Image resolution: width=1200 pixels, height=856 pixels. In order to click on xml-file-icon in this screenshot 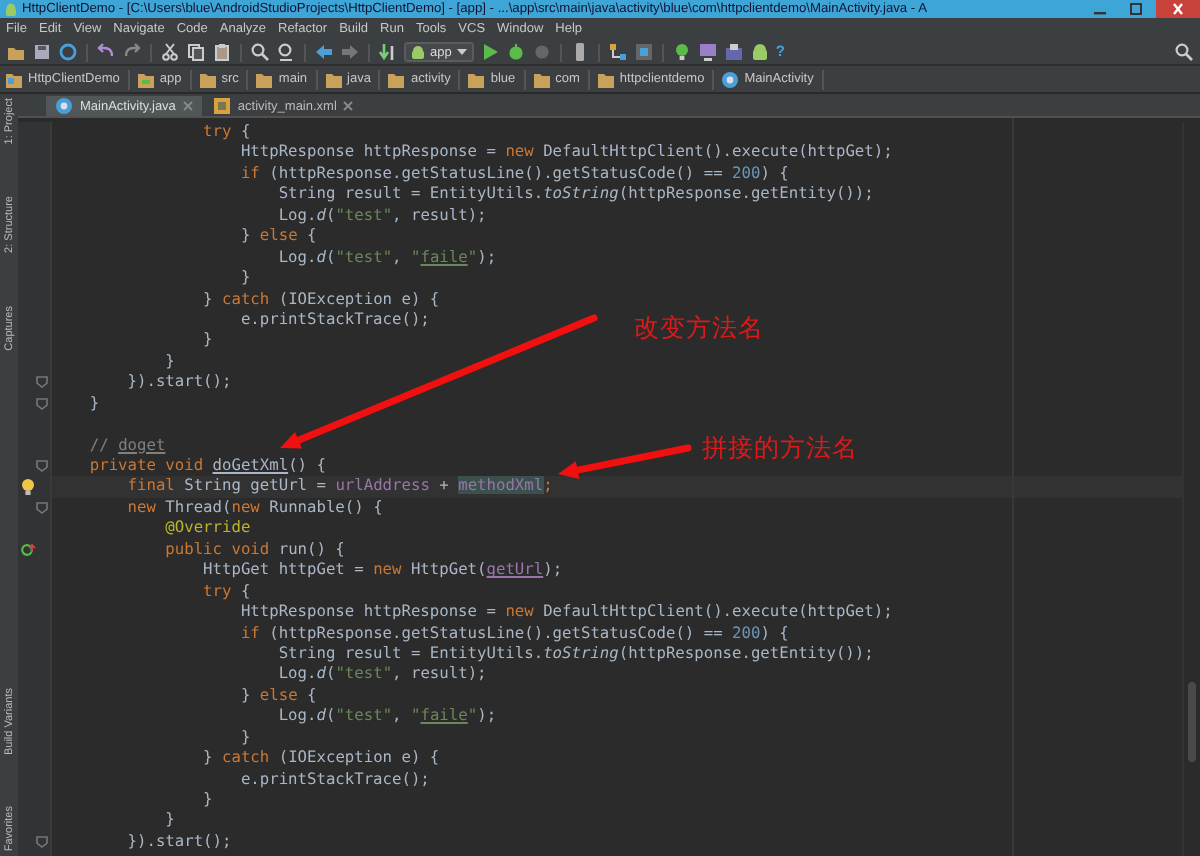, I will do `click(221, 106)`.